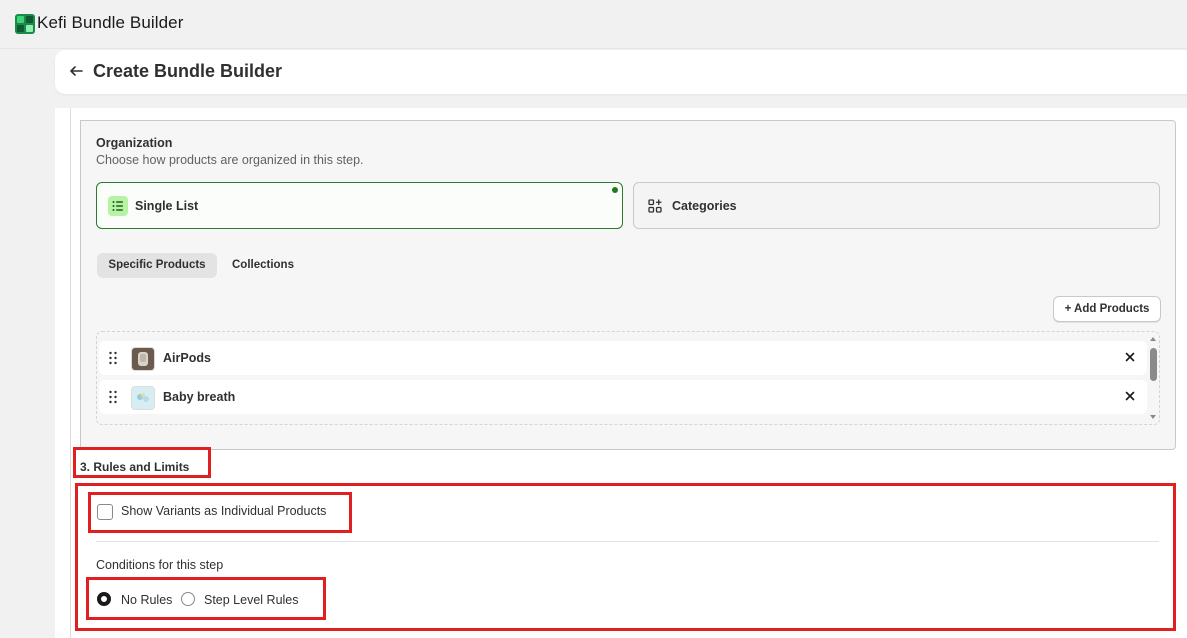  Describe the element at coordinates (359, 205) in the screenshot. I see `single-list-option: Single List` at that location.